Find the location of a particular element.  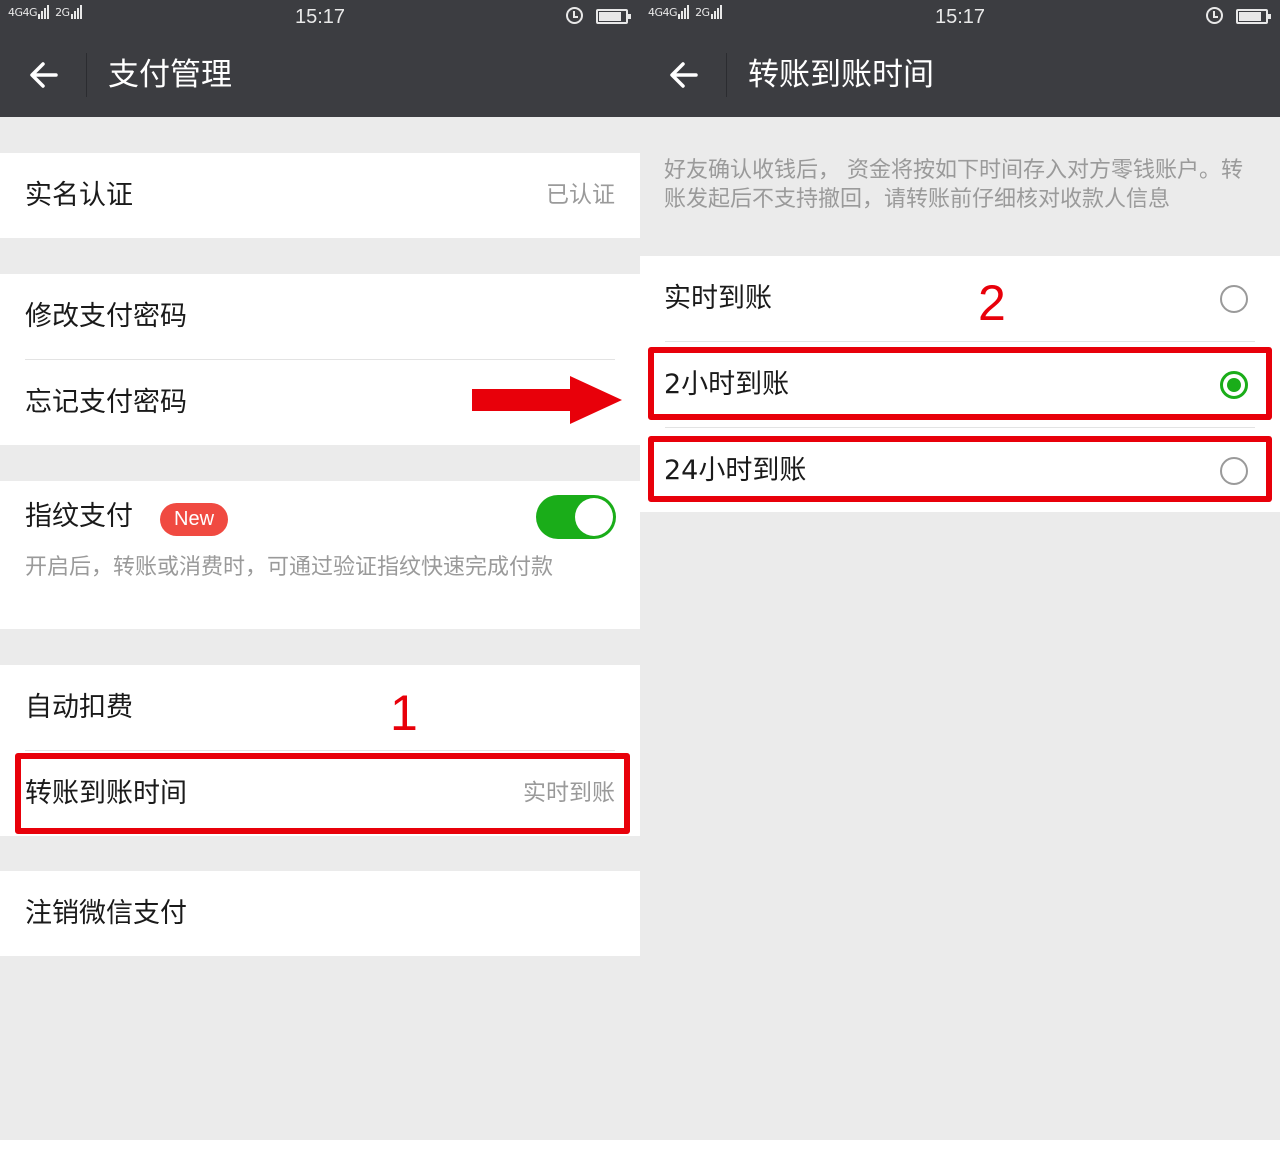

page-title: 支付管理 is located at coordinates (170, 75).